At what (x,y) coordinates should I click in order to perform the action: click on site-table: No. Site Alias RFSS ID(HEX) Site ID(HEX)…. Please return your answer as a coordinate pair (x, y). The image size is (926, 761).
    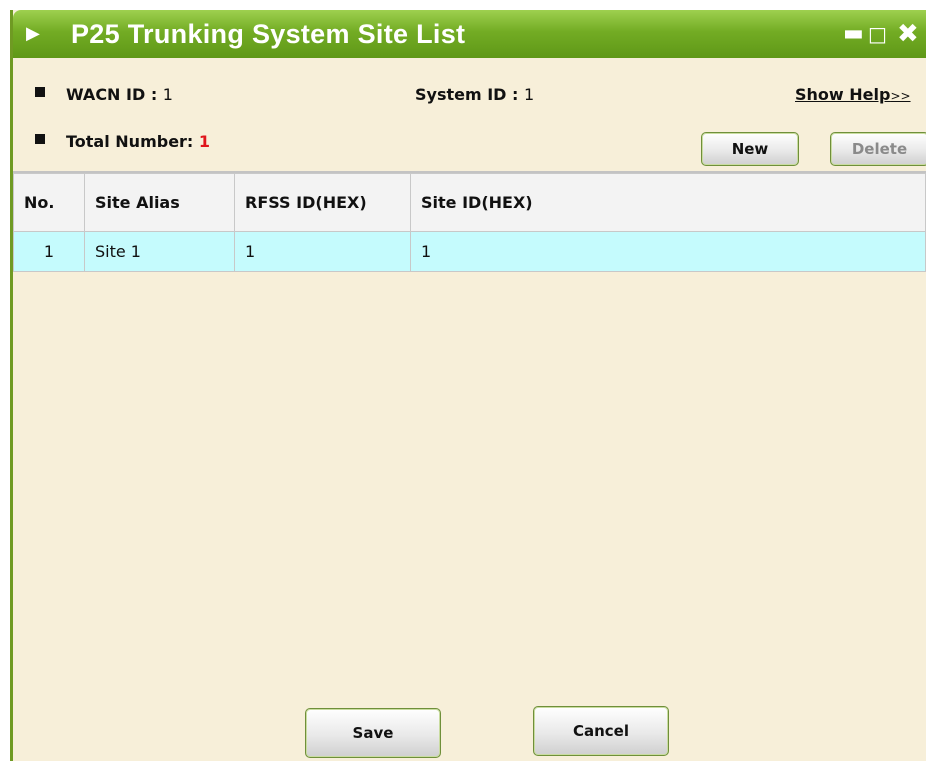
    Looking at the image, I should click on (469, 222).